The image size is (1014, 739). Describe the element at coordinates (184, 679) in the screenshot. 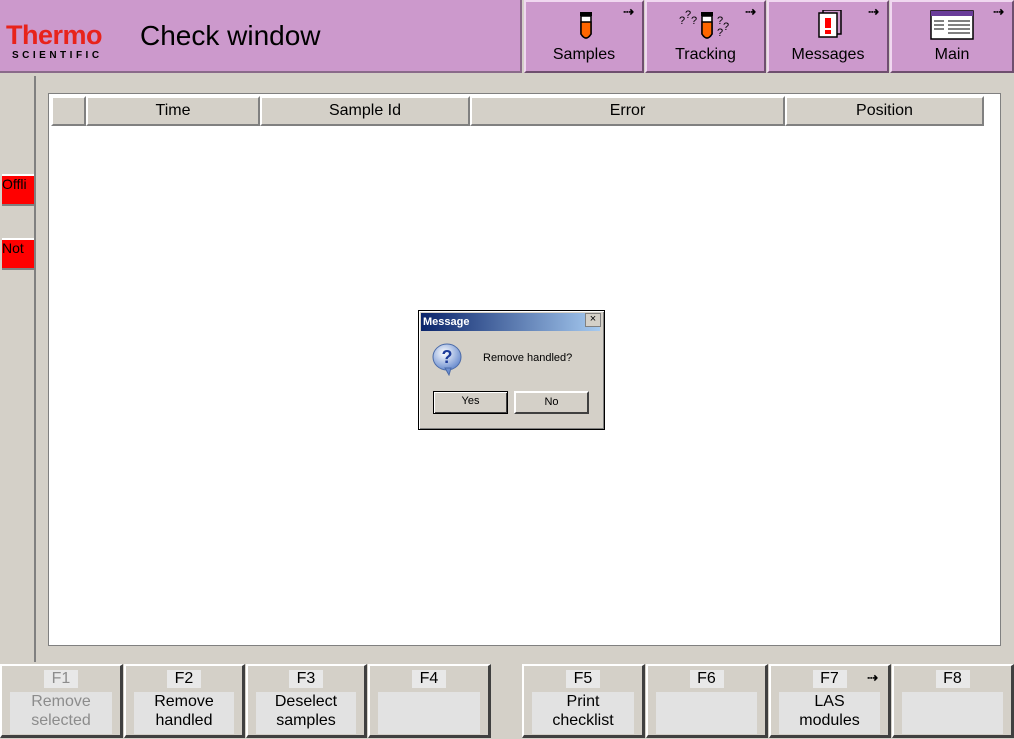

I see `fkey-label: F2` at that location.